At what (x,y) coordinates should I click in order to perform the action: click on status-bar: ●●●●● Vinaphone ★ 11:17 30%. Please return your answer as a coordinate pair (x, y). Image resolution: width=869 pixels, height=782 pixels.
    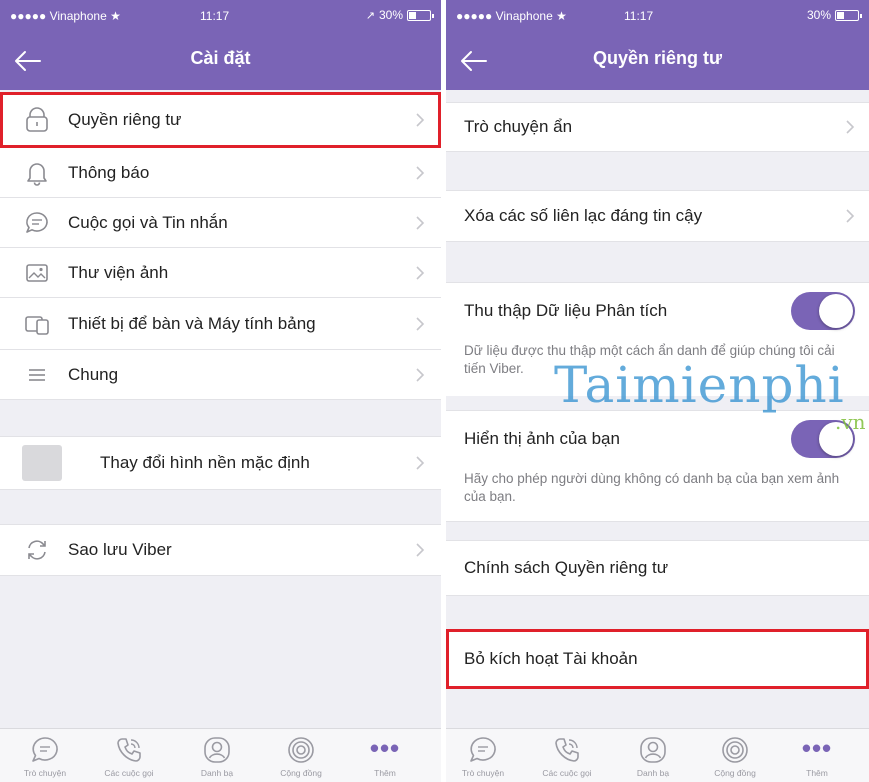
    Looking at the image, I should click on (657, 15).